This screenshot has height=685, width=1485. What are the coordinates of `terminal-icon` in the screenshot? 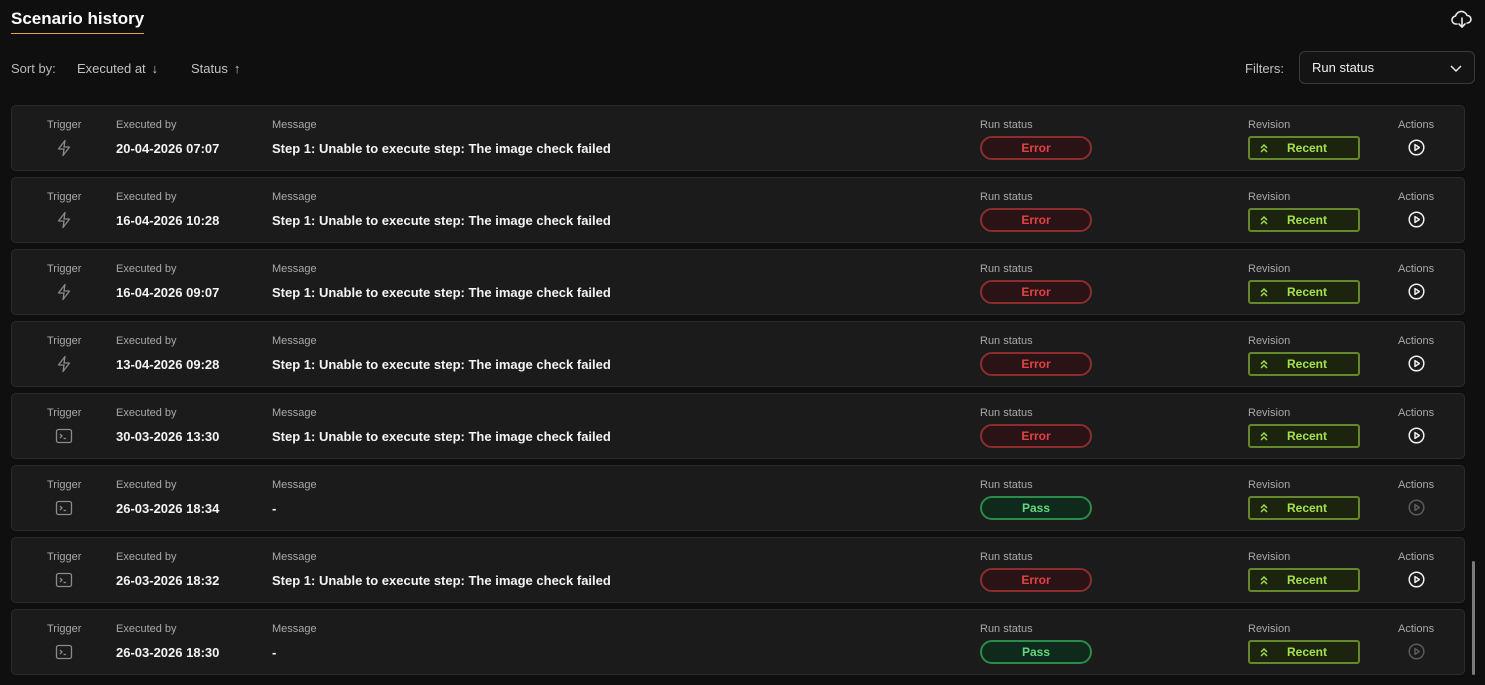 It's located at (64, 652).